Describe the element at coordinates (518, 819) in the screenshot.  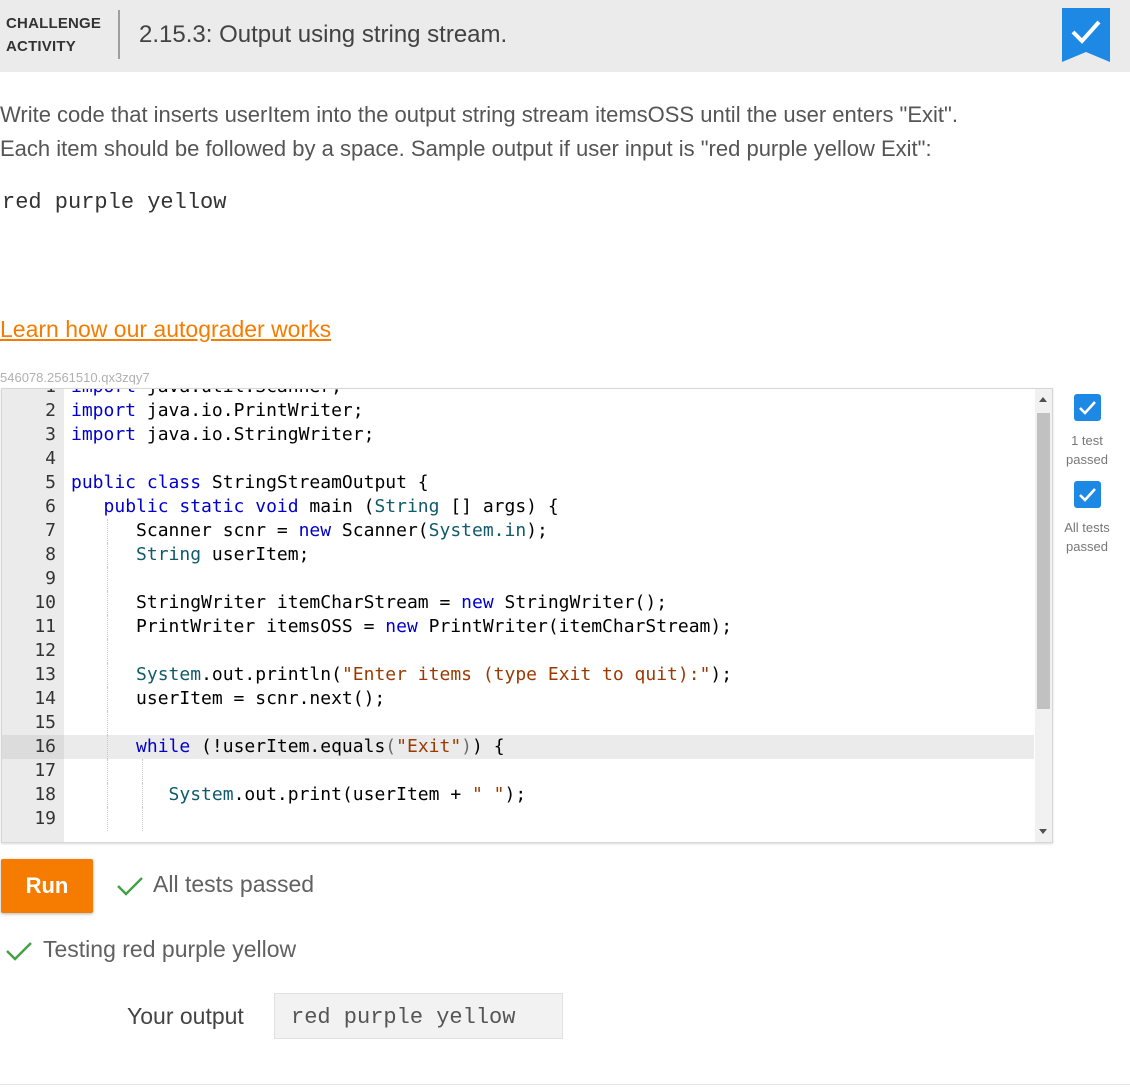
I see `code-line: 19` at that location.